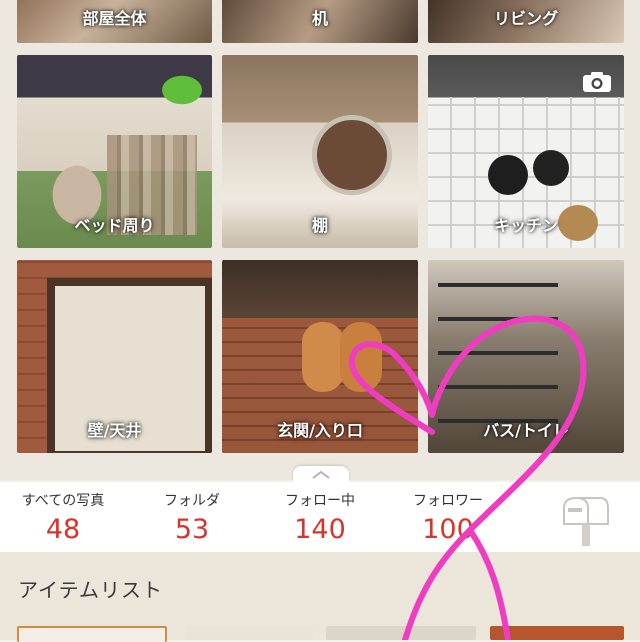 The image size is (640, 642). I want to click on category-tile-kitchen: キッチン, so click(526, 151).